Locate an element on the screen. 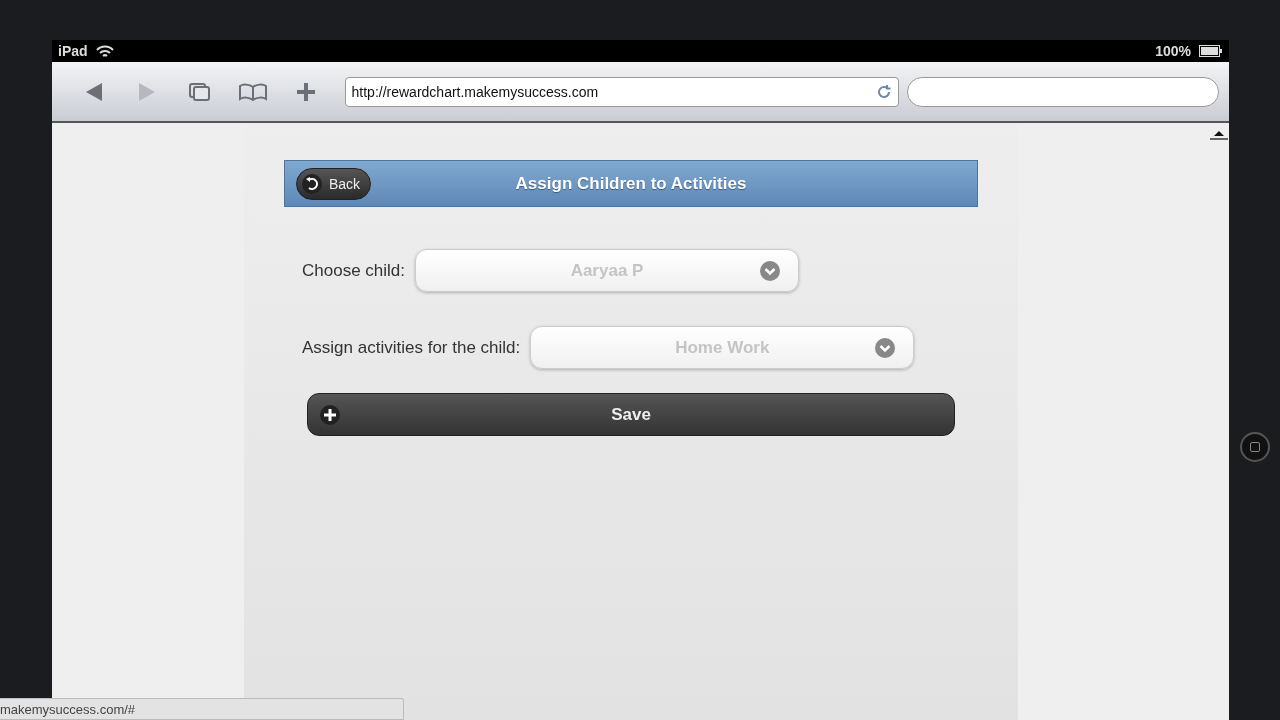  pages-icon is located at coordinates (200, 91).